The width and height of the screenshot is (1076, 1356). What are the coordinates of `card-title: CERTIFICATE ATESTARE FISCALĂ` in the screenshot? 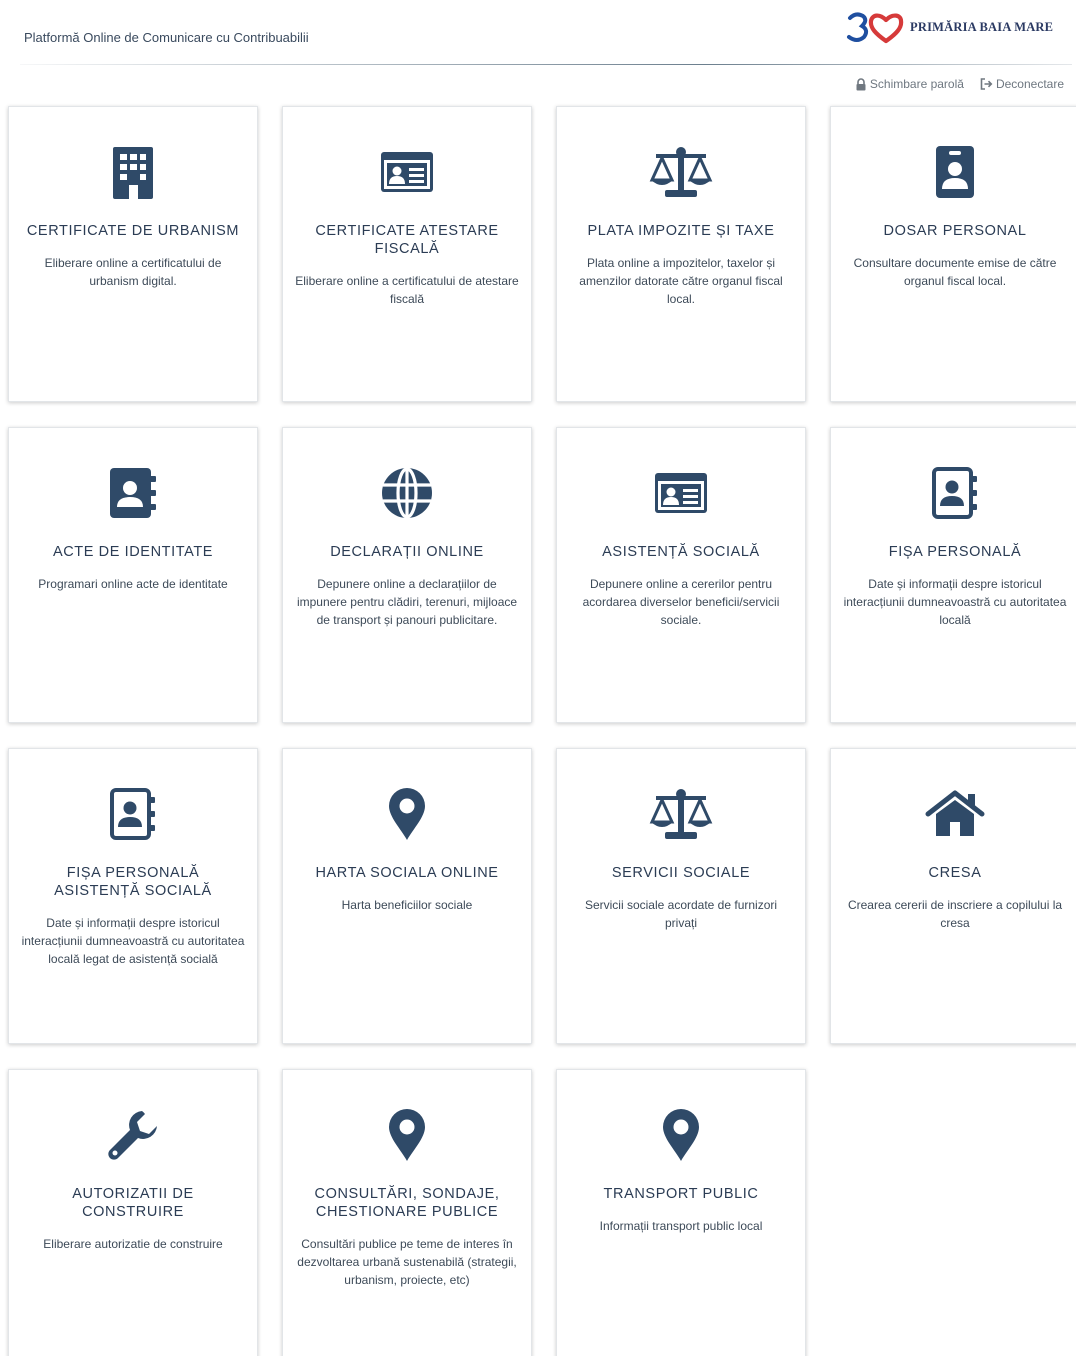 It's located at (407, 240).